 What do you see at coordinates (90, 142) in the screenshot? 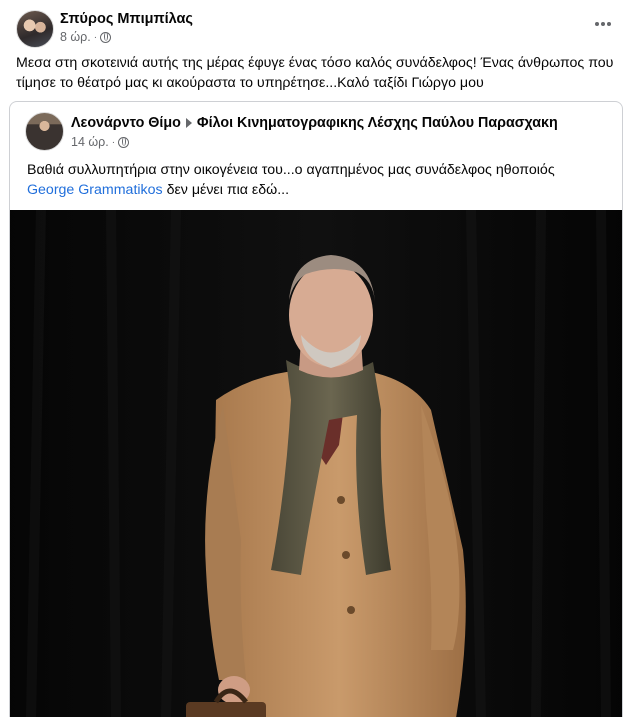
I see `shared-post-timestamp: 14 ώρ.` at bounding box center [90, 142].